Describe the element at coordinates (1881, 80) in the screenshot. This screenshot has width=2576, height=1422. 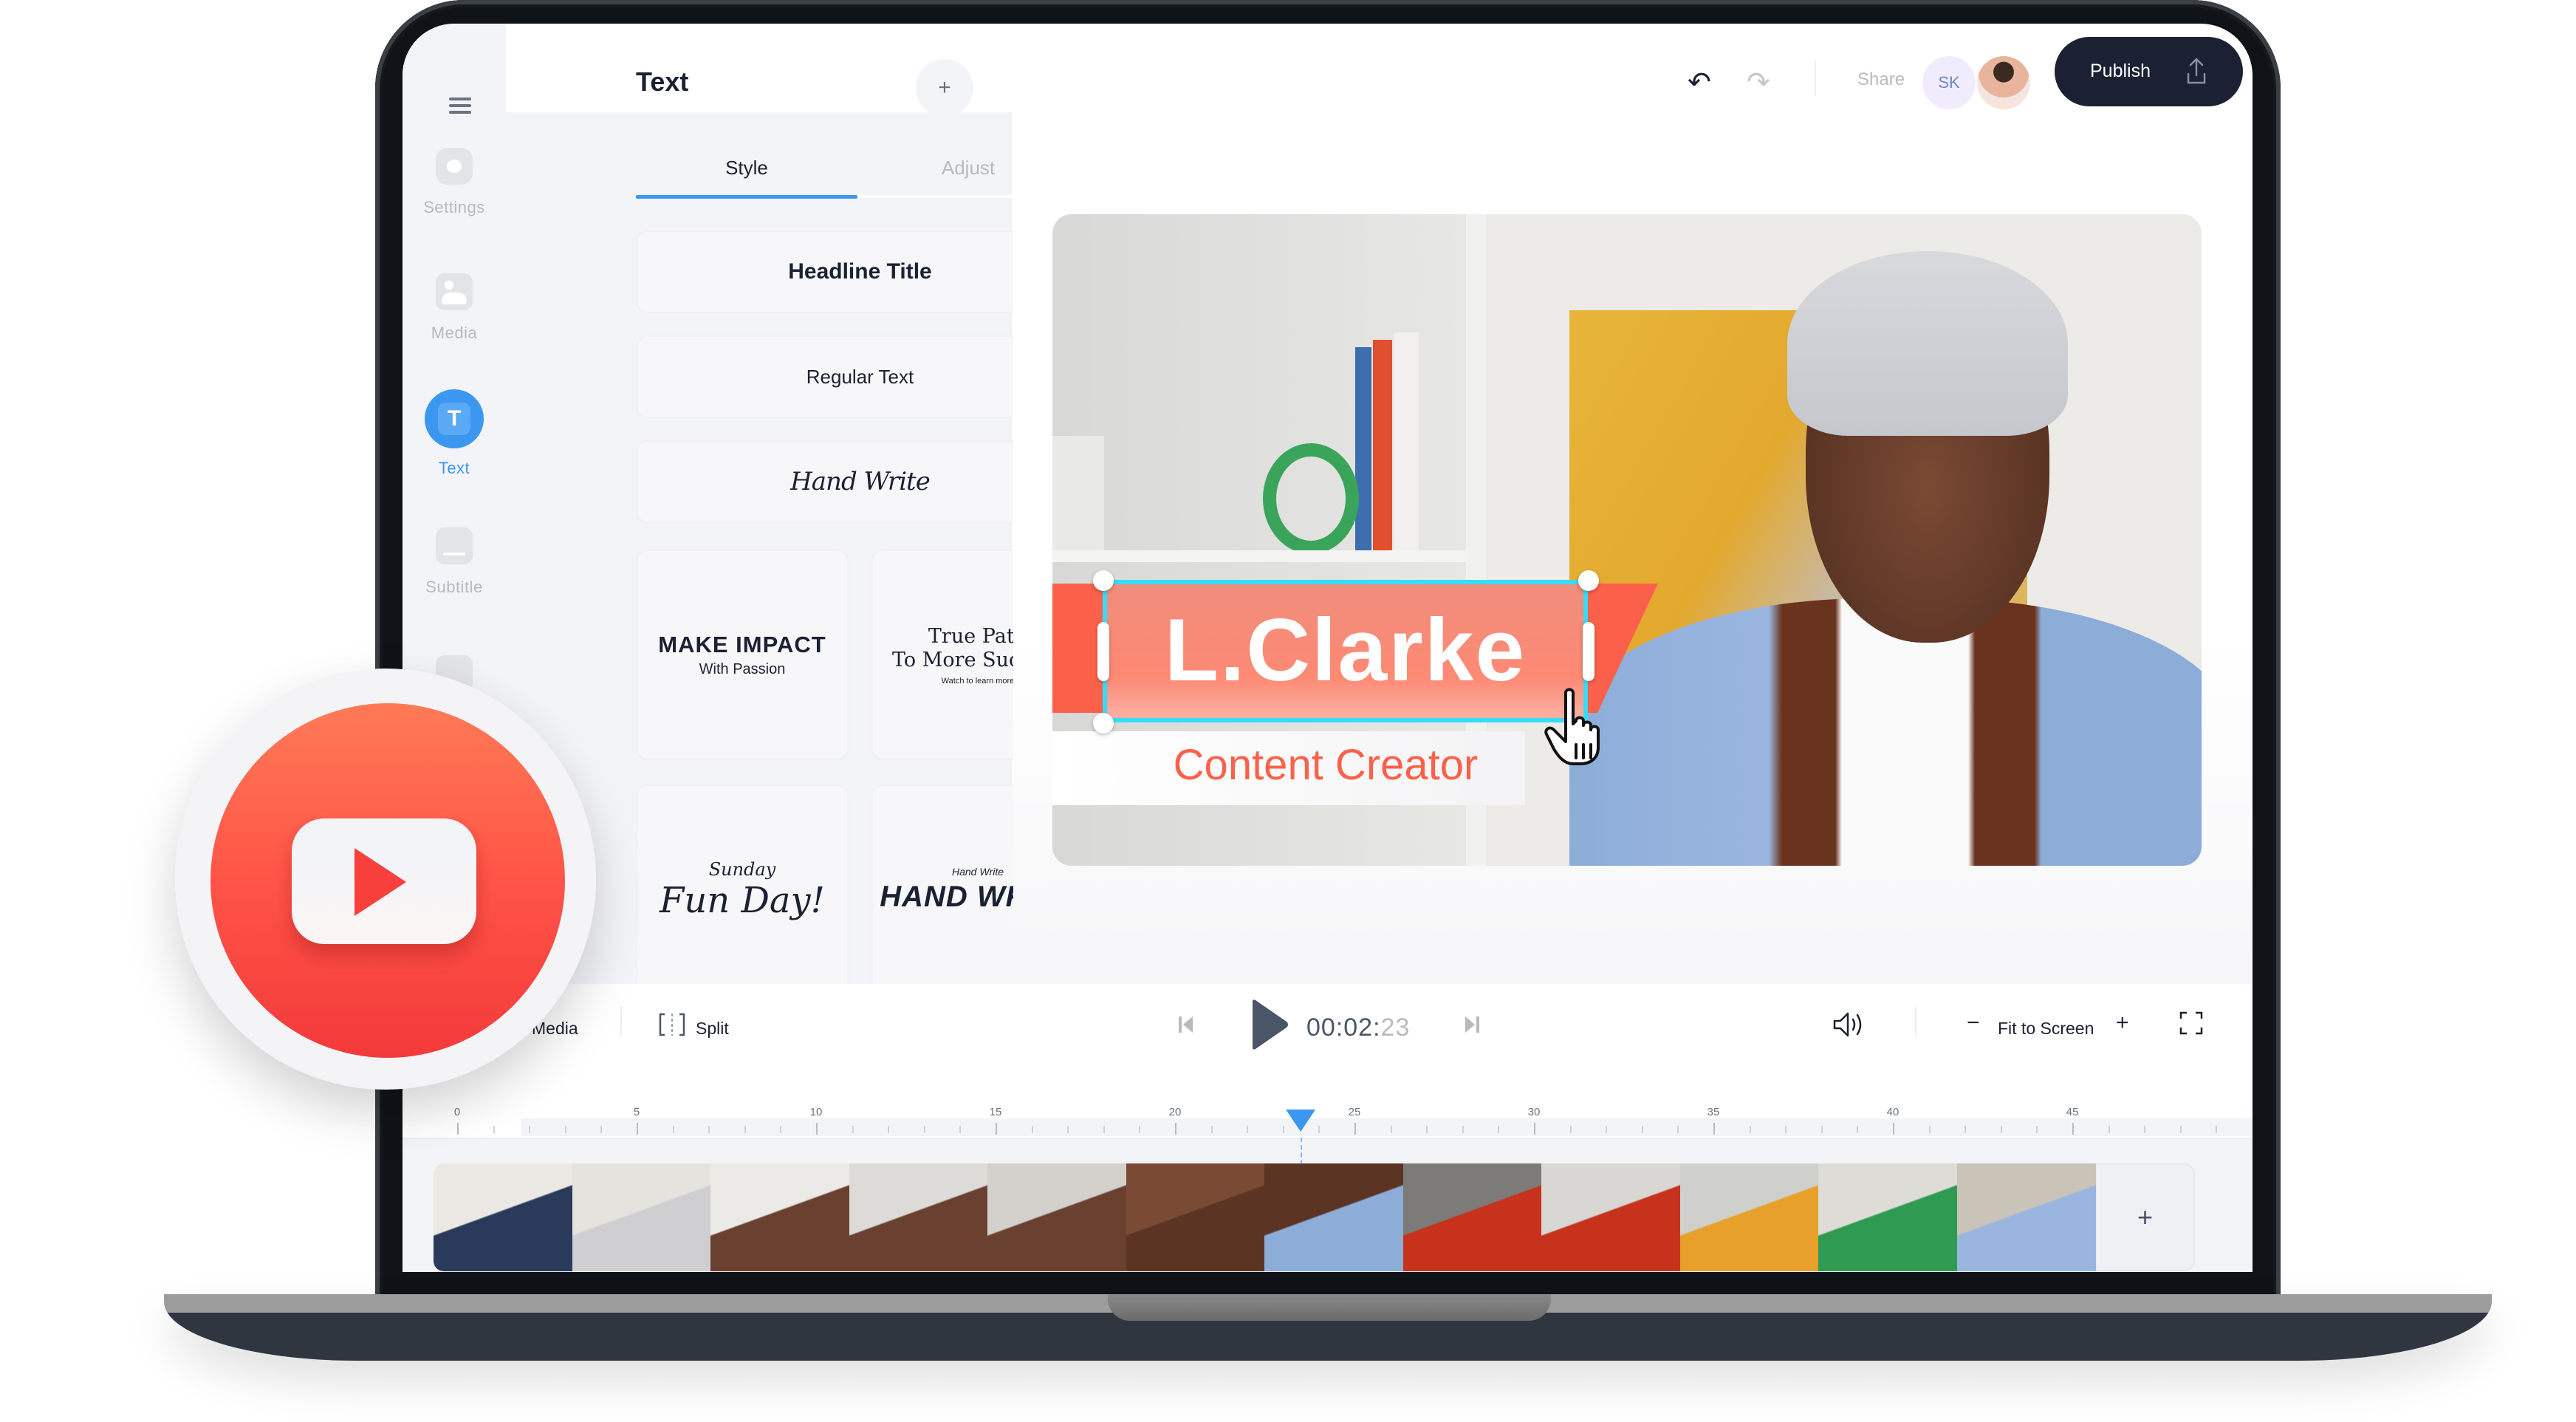
I see `share-button: Share` at that location.